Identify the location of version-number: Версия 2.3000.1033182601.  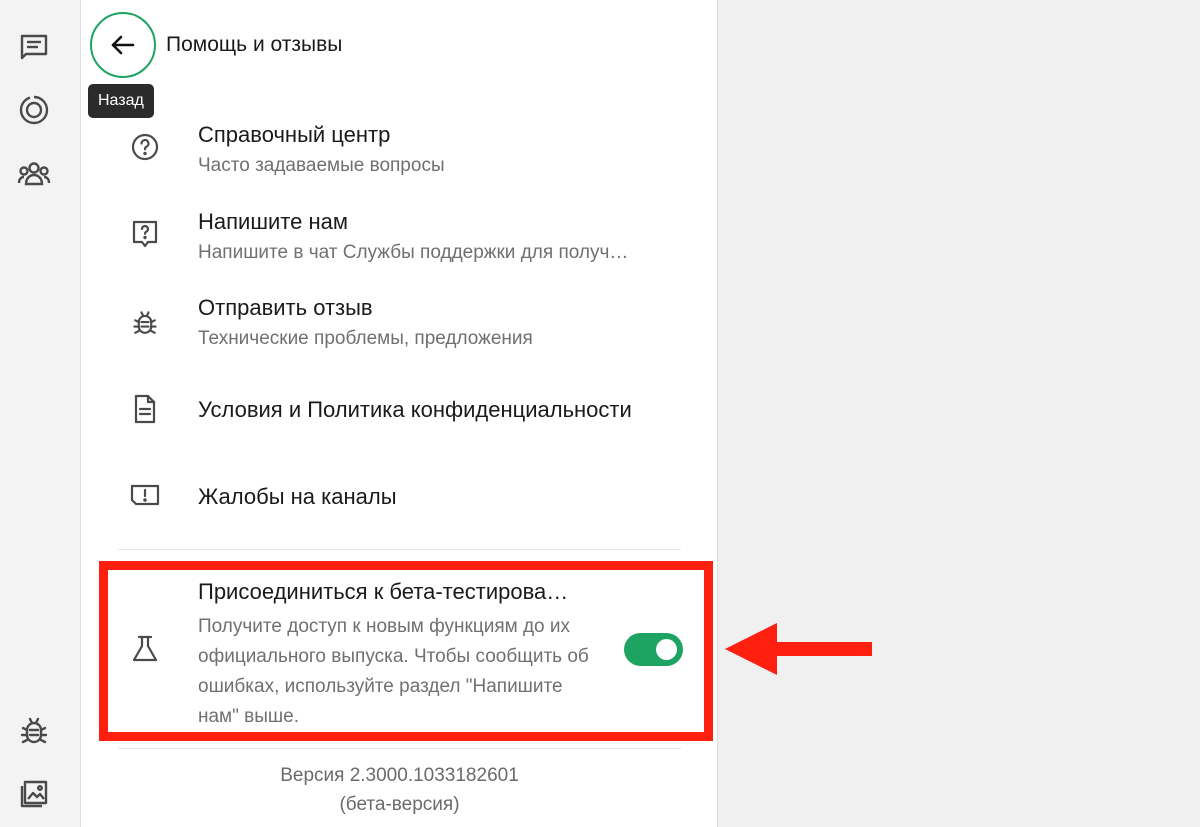
(399, 775).